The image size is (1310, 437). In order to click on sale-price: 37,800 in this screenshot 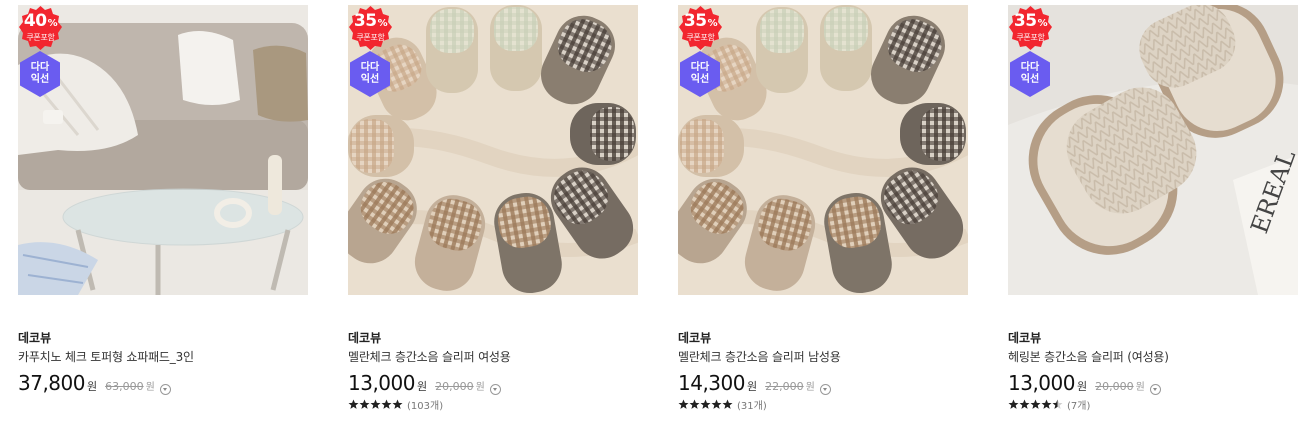, I will do `click(51, 383)`.